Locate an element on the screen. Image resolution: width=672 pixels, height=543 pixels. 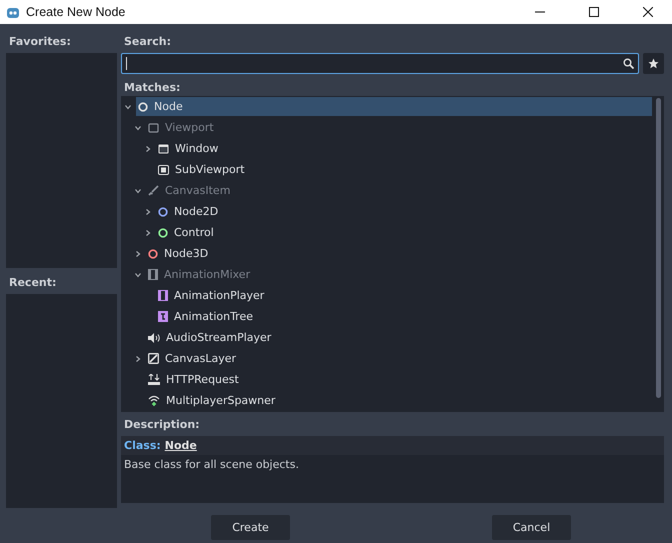
cancel-button: Cancel is located at coordinates (531, 527).